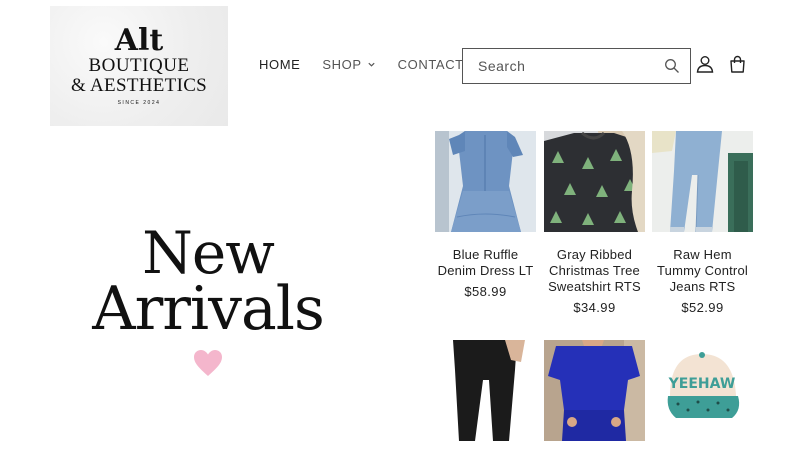 This screenshot has height=450, width=800. I want to click on logo-line-boutique: BOUTIQUE, so click(139, 65).